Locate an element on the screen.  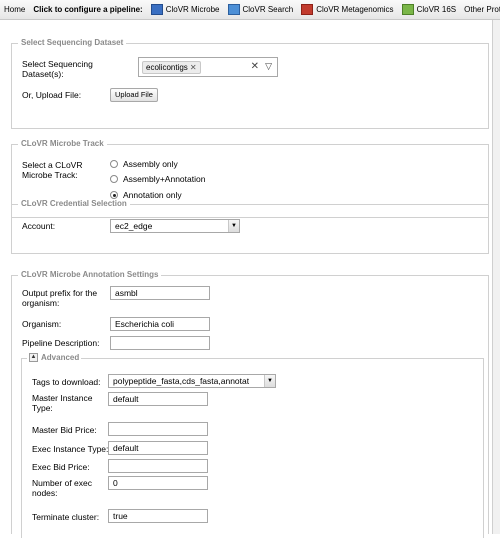
dataset-chip-label: ecolicontigs is located at coordinates (167, 67).